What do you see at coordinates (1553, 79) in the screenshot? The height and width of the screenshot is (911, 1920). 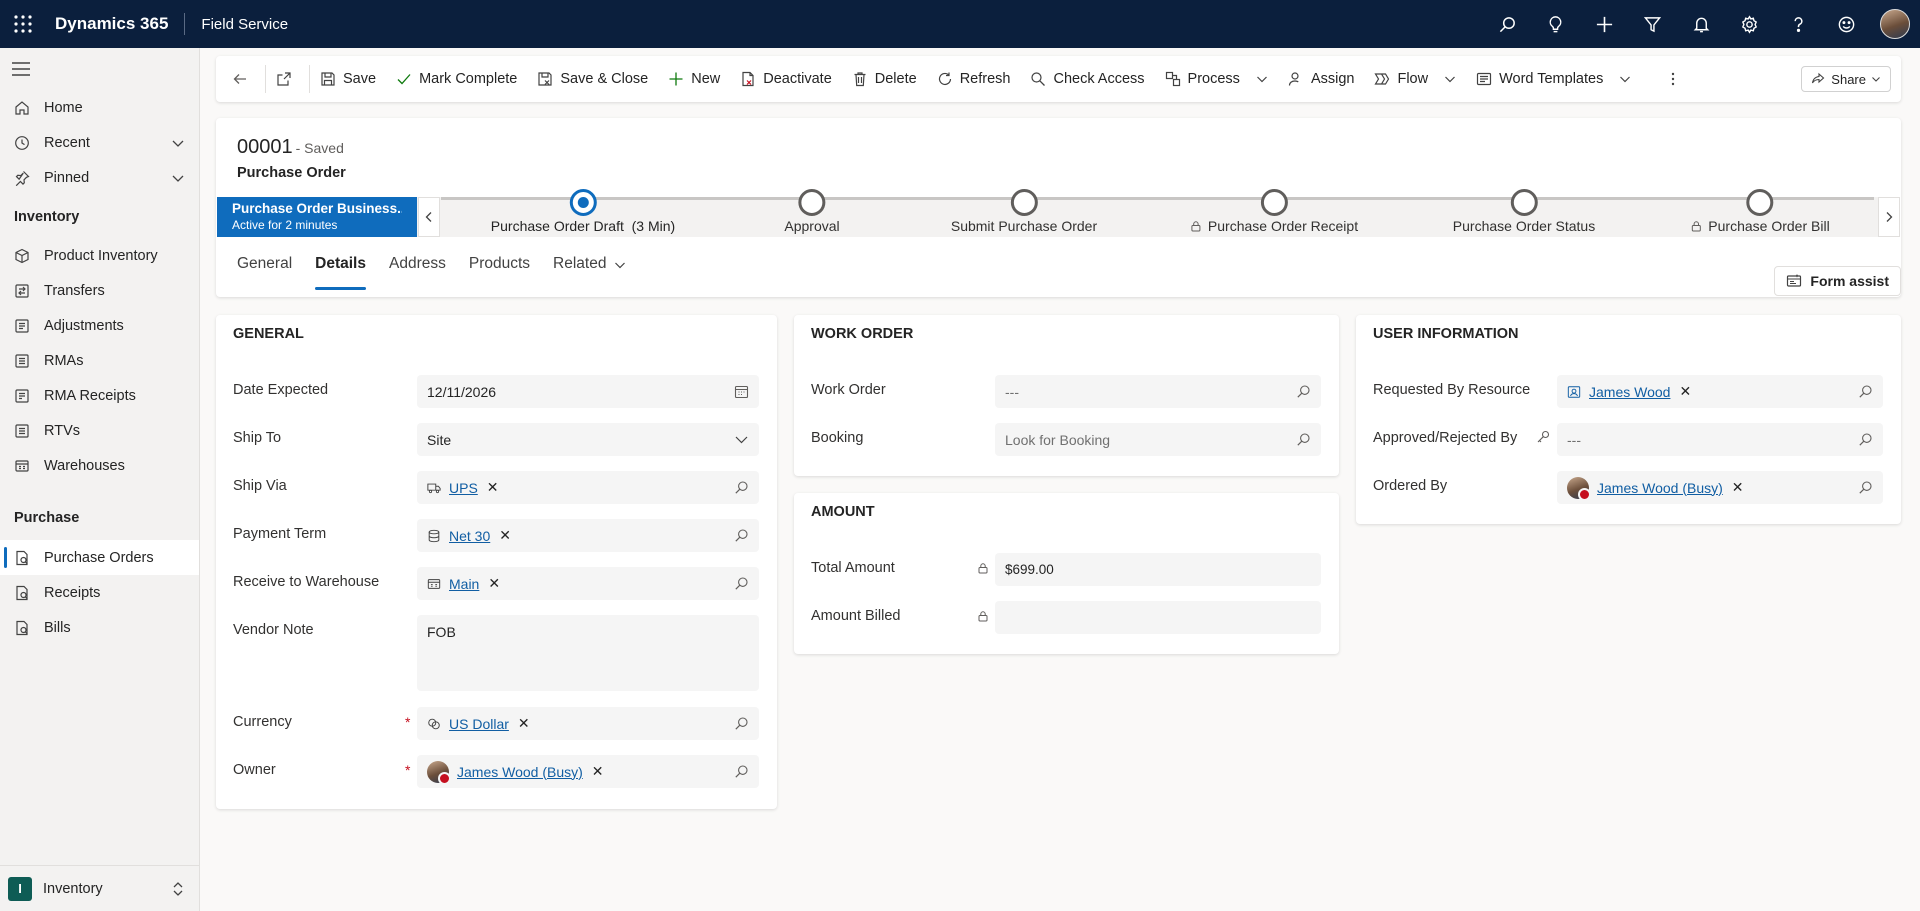 I see `word-templates-button: Word Templates` at bounding box center [1553, 79].